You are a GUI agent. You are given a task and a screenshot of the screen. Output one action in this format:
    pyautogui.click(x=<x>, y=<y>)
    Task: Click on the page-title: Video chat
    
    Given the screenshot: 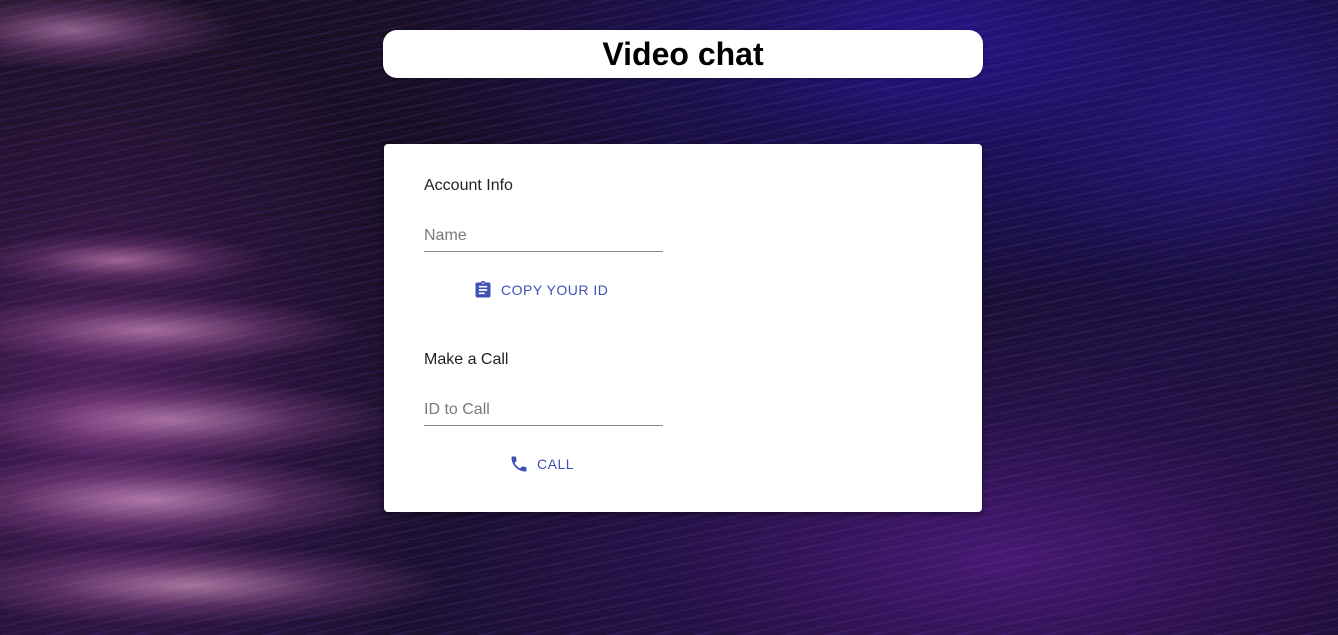 What is the action you would take?
    pyautogui.click(x=683, y=54)
    